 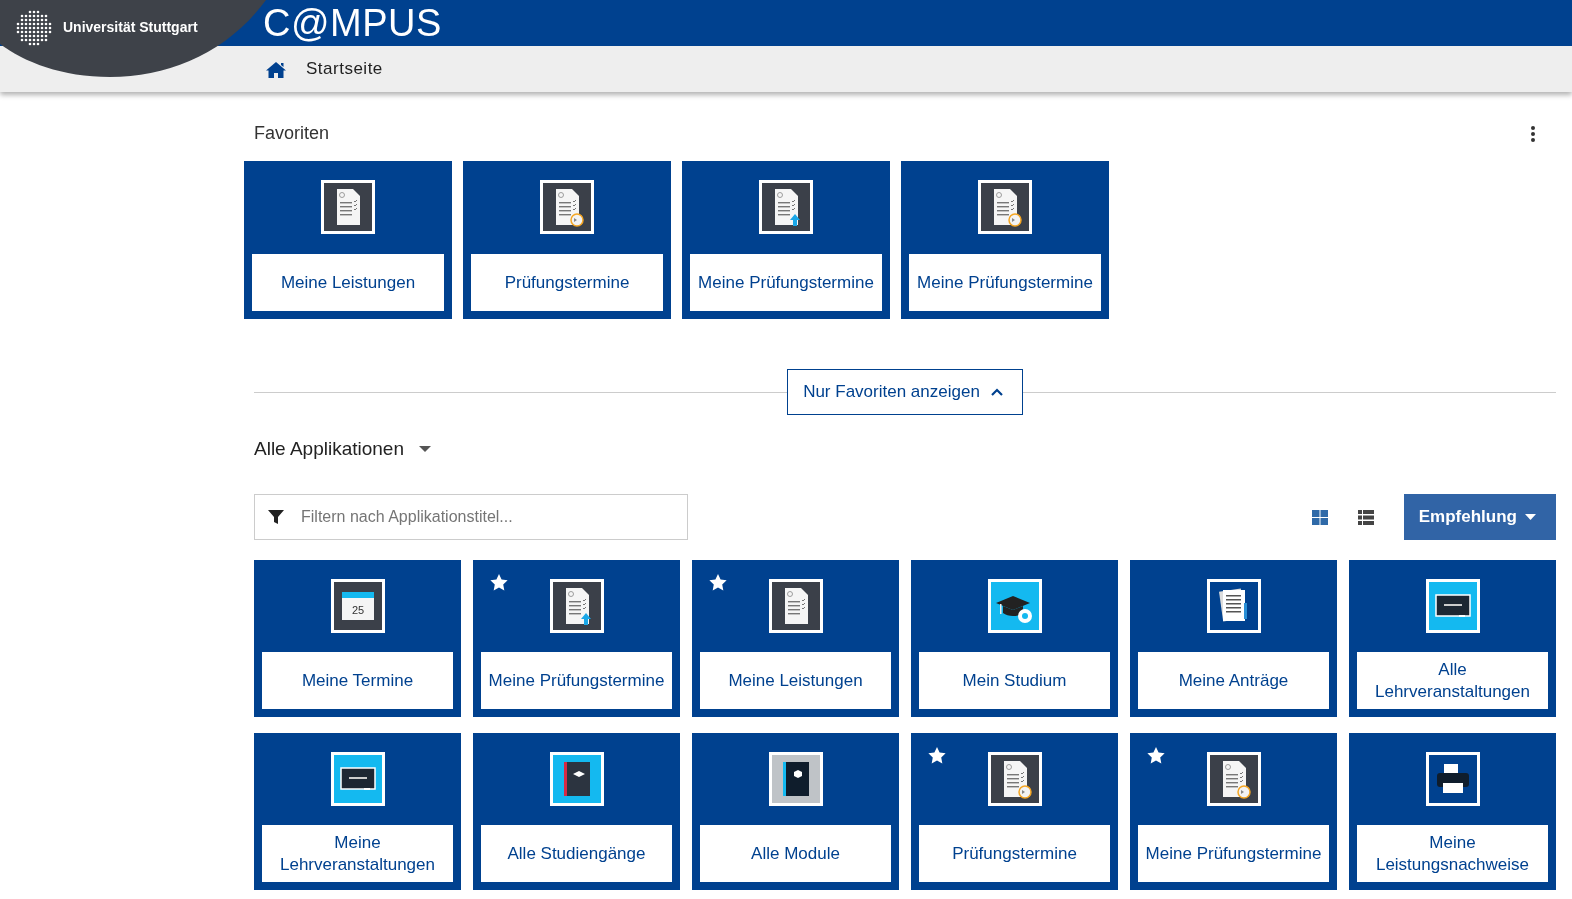 What do you see at coordinates (905, 392) in the screenshot?
I see `show-favorites-button: Nur Favoriten anzeigen` at bounding box center [905, 392].